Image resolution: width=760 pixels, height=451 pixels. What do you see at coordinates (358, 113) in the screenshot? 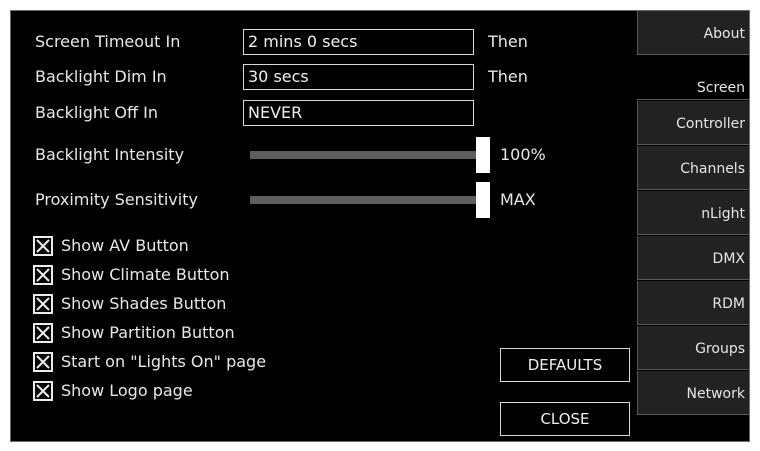
I see `backlight-off-field: NEVER` at bounding box center [358, 113].